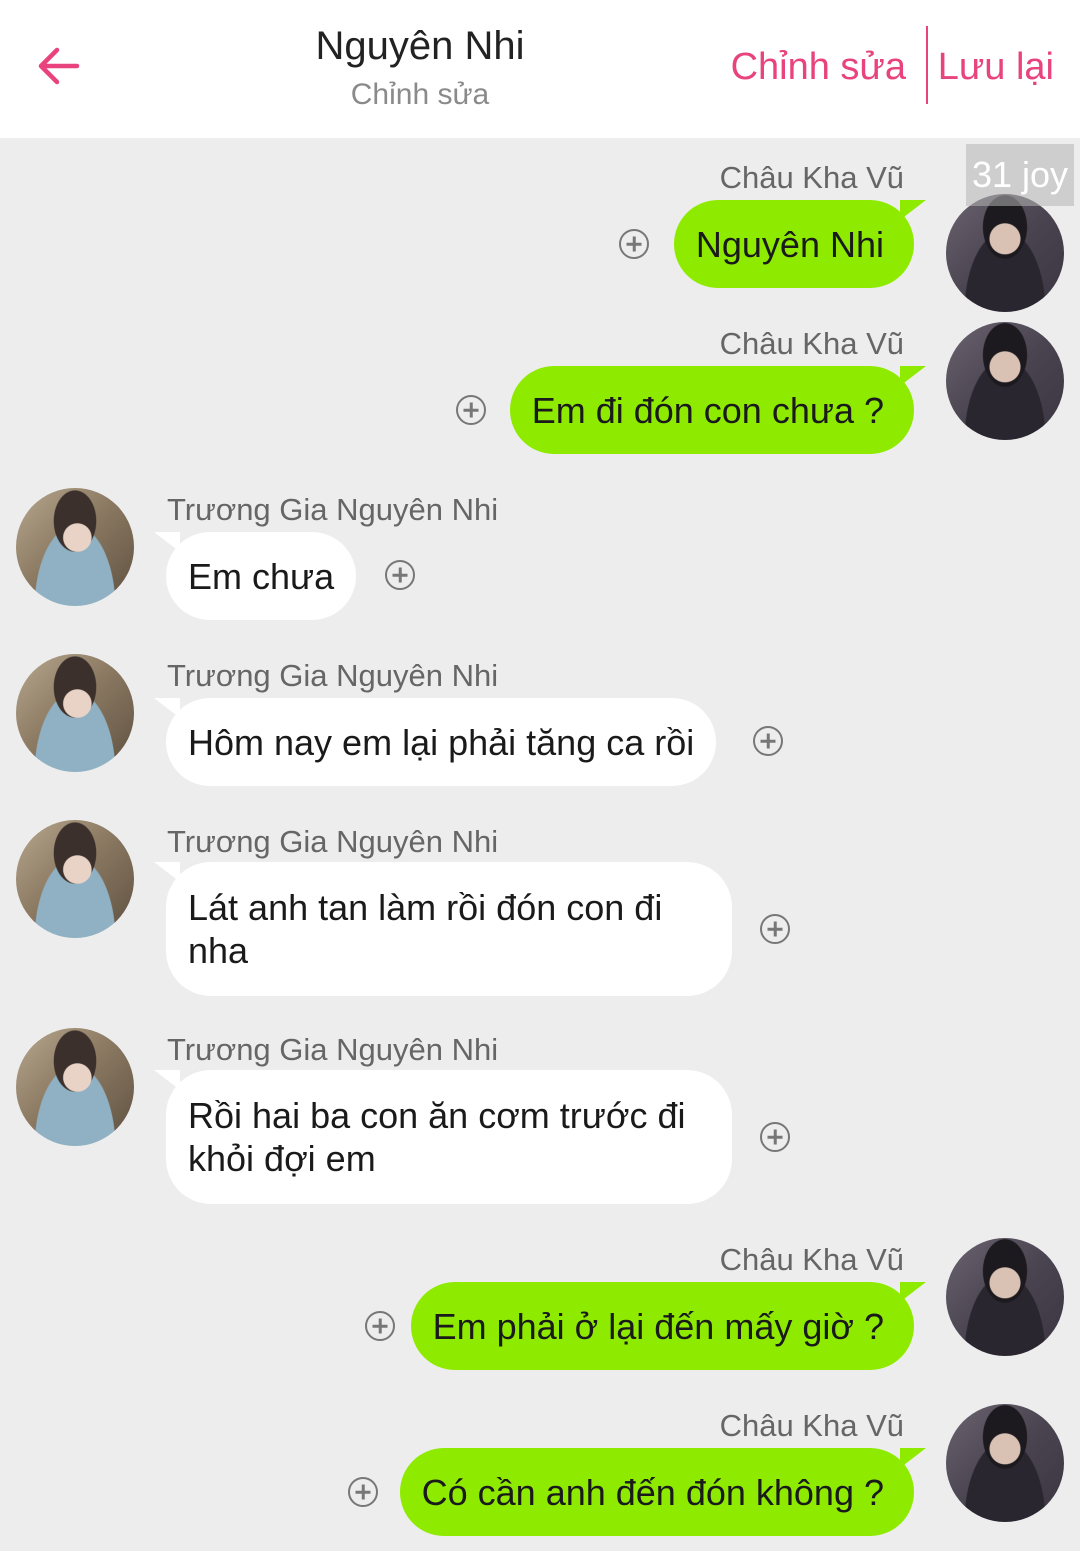 The image size is (1080, 1551). I want to click on message-bubble: Em chưa, so click(255, 576).